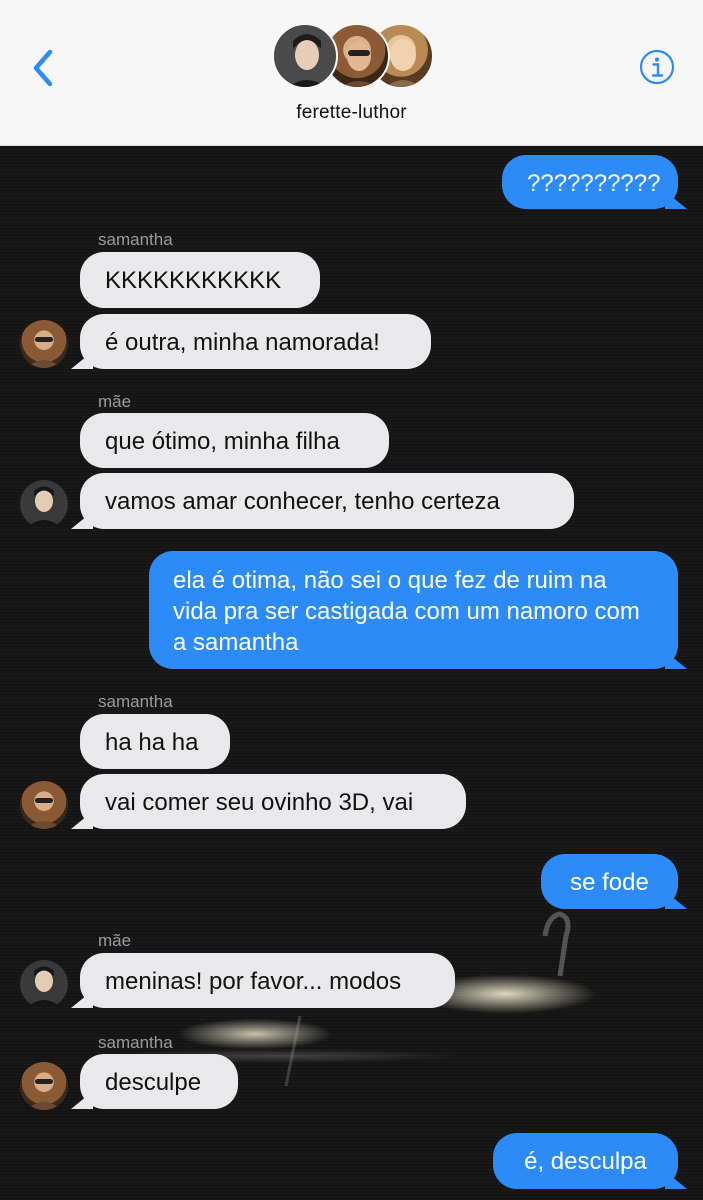  What do you see at coordinates (351, 113) in the screenshot?
I see `group-name: ferette-luthor` at bounding box center [351, 113].